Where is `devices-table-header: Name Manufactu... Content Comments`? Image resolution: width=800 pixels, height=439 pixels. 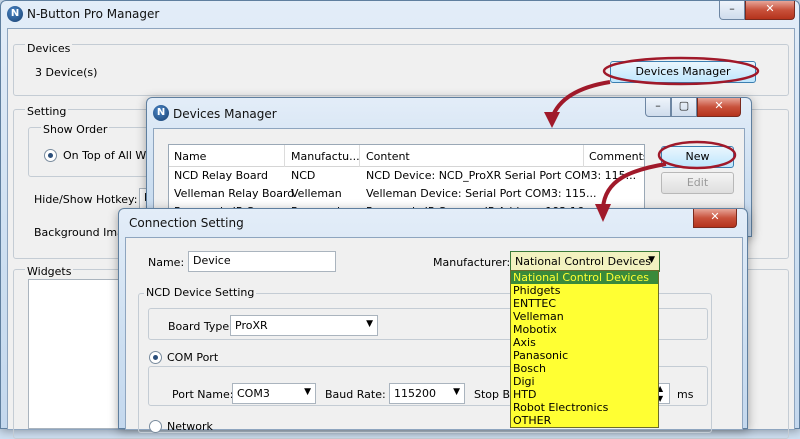 devices-table-header: Name Manufactu... Content Comments is located at coordinates (406, 156).